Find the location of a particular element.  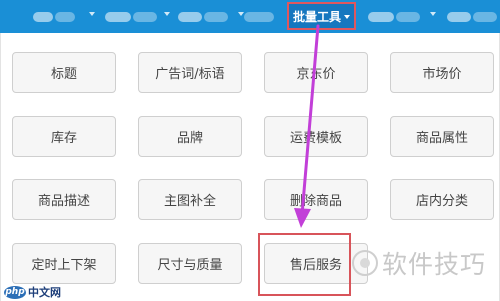

button-label: 商品描述 is located at coordinates (63, 201).